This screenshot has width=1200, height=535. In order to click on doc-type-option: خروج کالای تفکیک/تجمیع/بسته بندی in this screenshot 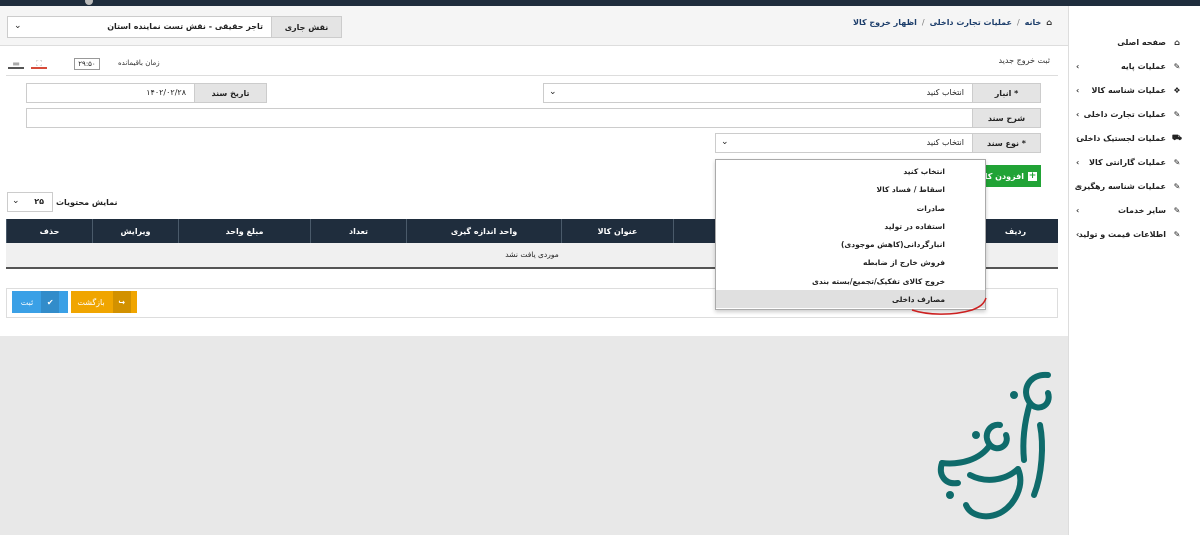, I will do `click(850, 281)`.